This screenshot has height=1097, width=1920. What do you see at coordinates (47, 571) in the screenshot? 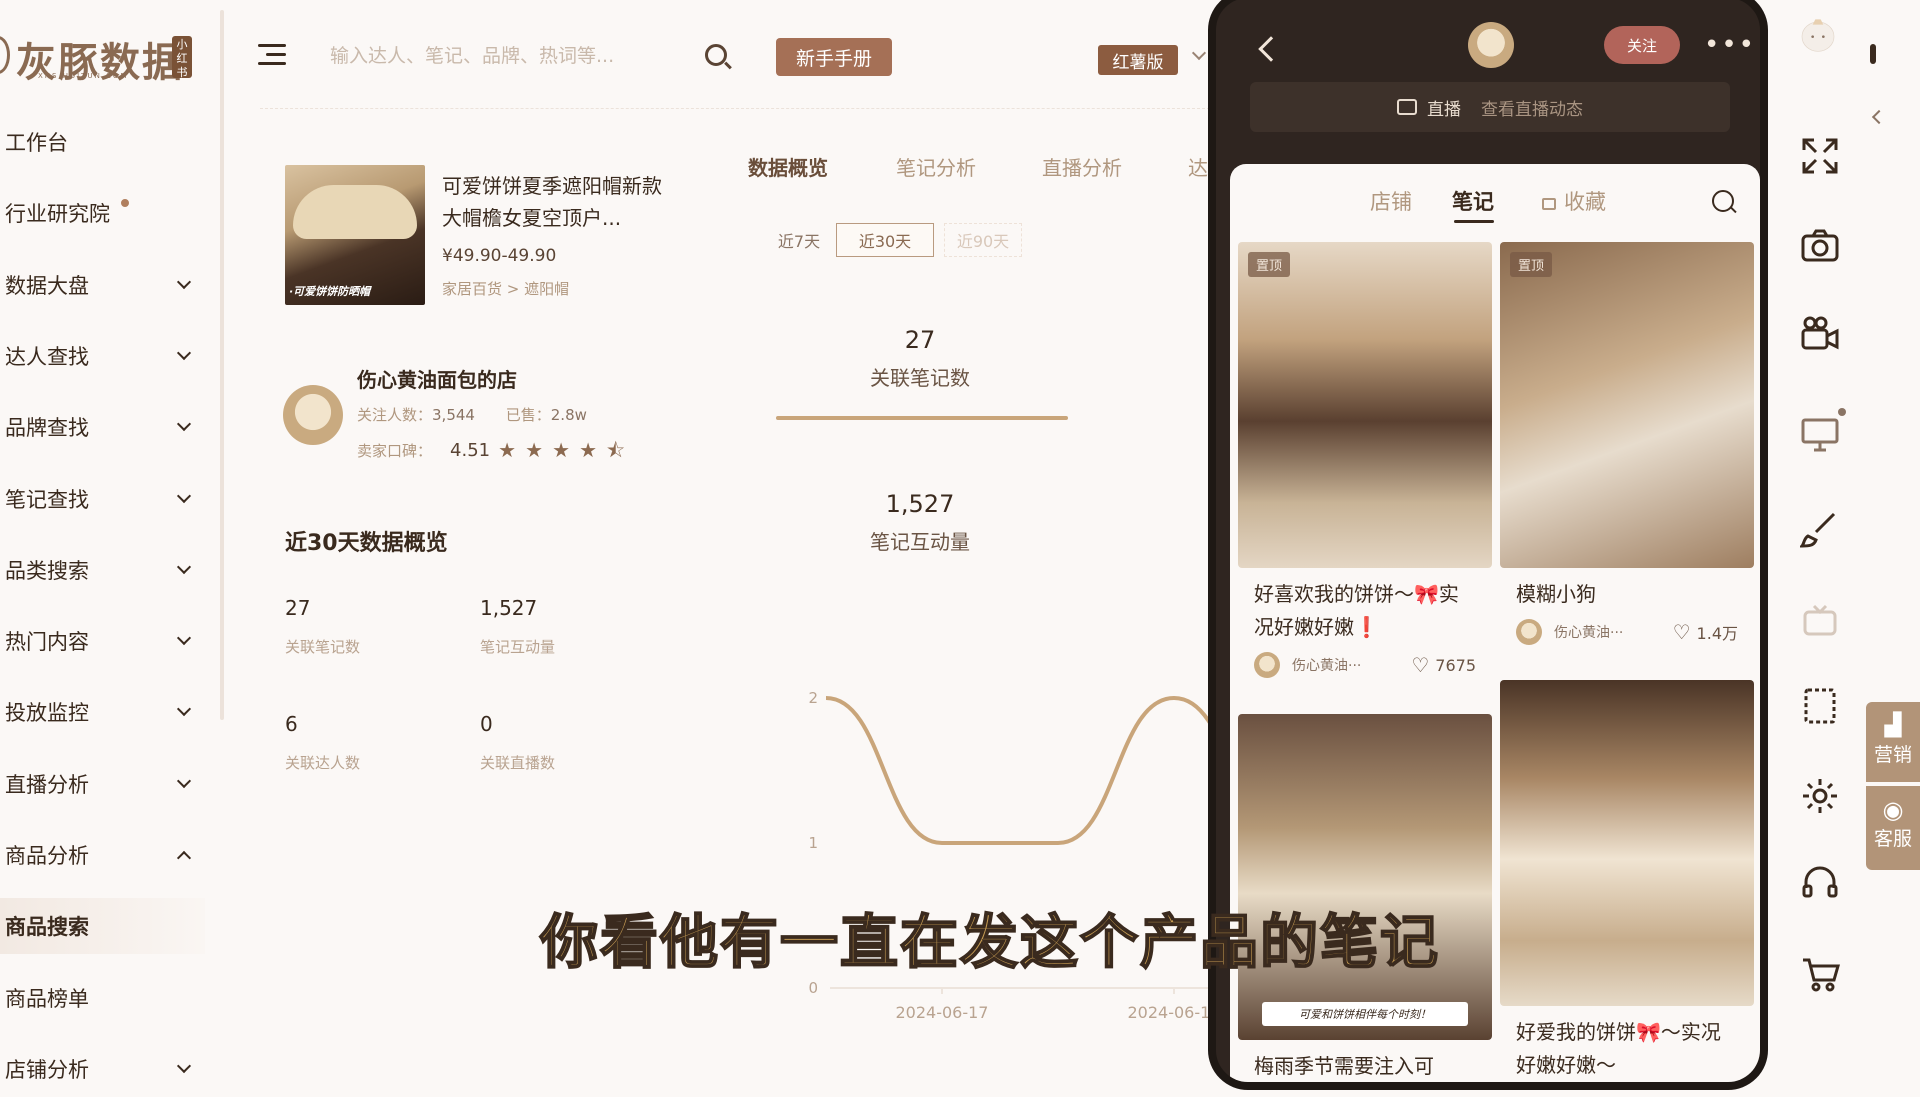
I see `sidebar-item-label: 品类搜索` at bounding box center [47, 571].